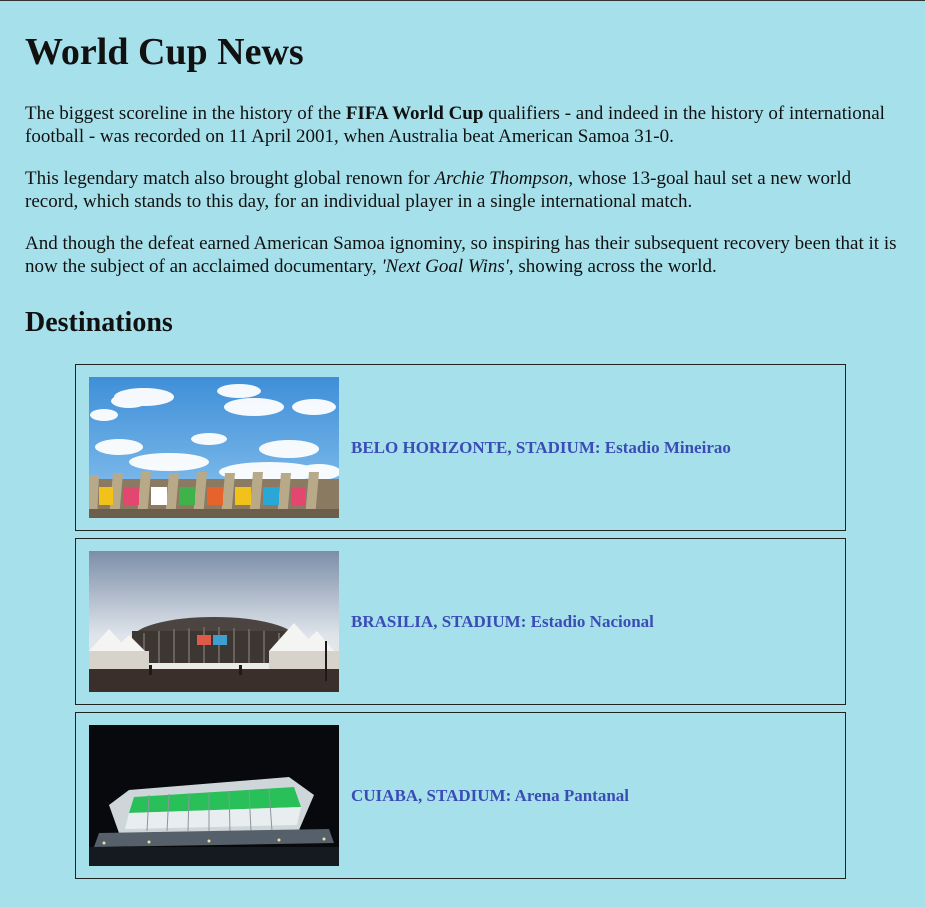 This screenshot has width=925, height=907. Describe the element at coordinates (612, 266) in the screenshot. I see `paragraph-3-text-b: , showing across the world.` at that location.